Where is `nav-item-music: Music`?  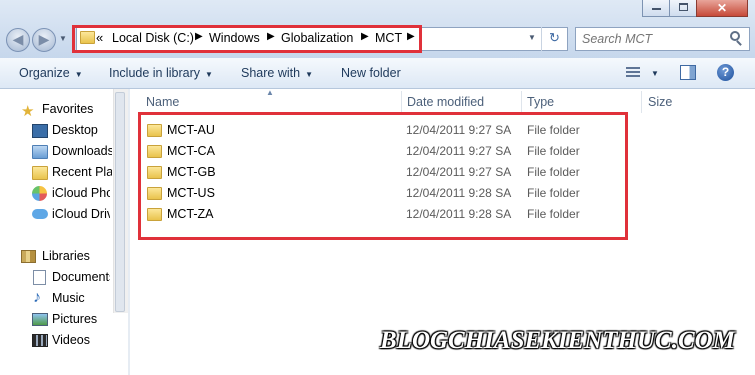
nav-item-music: Music is located at coordinates (68, 298).